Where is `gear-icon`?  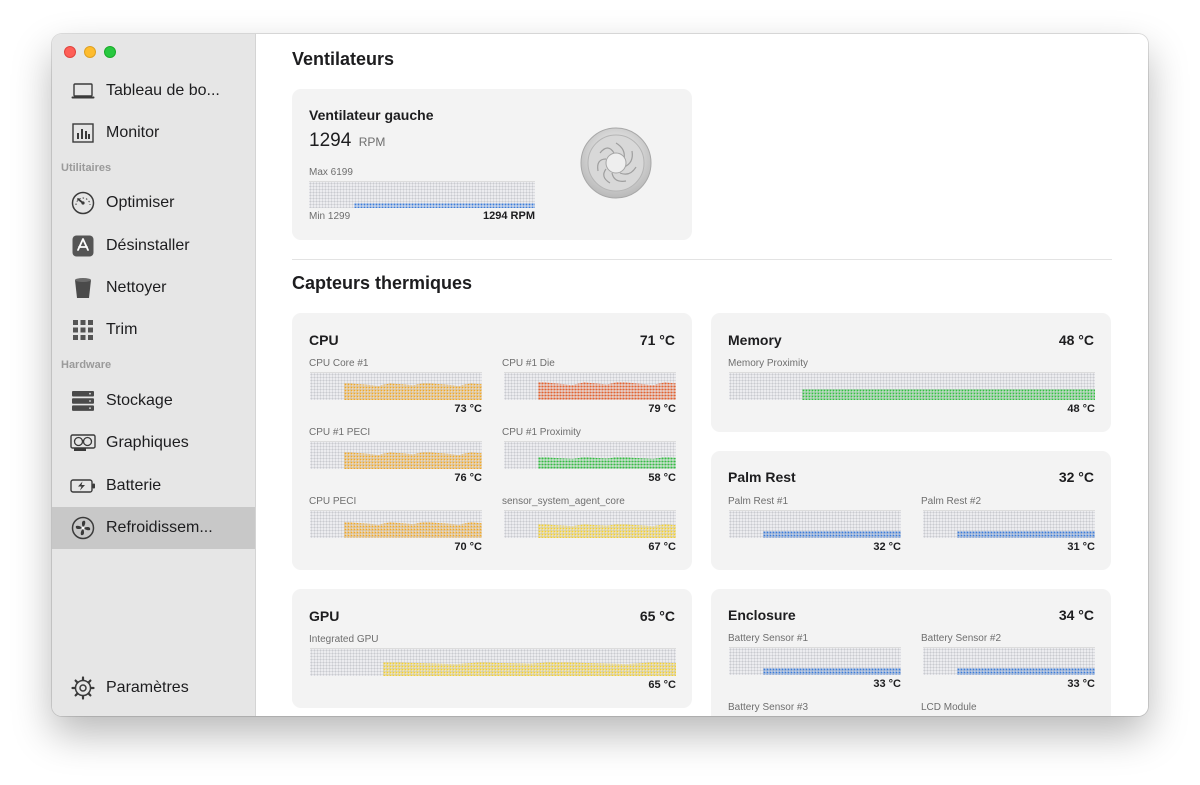 gear-icon is located at coordinates (83, 688).